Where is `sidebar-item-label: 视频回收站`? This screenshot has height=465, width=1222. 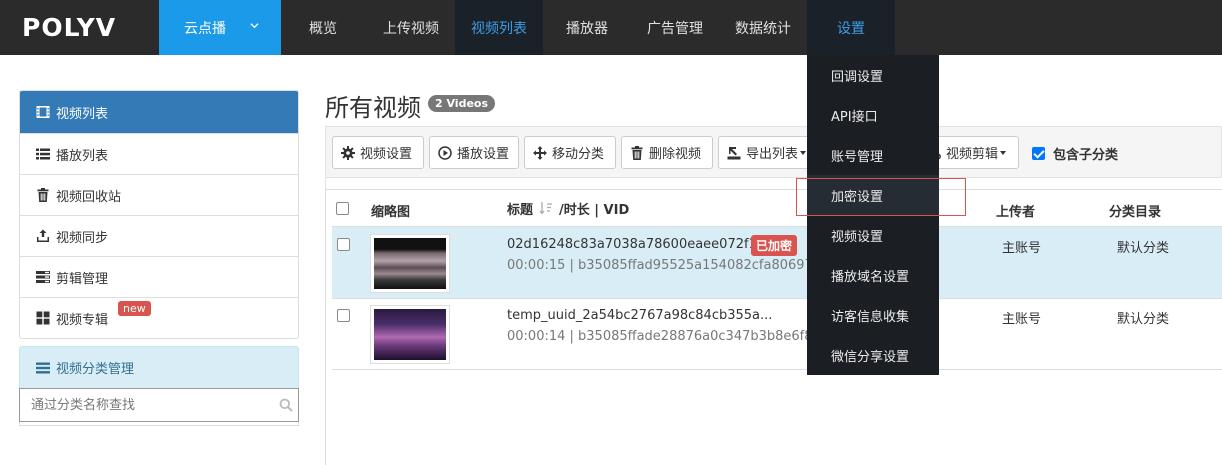 sidebar-item-label: 视频回收站 is located at coordinates (89, 197).